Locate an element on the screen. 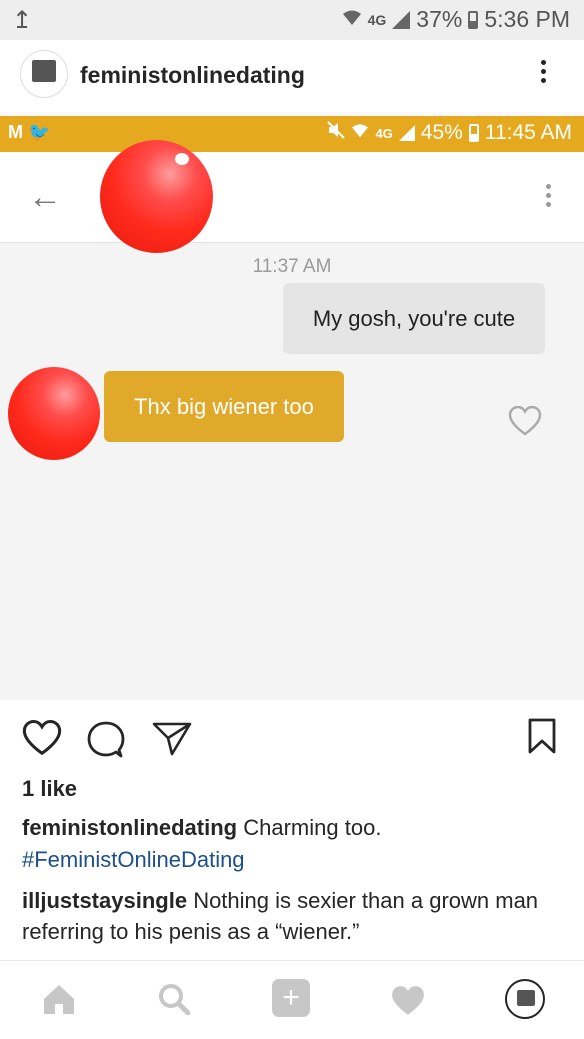 The height and width of the screenshot is (1039, 584). add-icon: + is located at coordinates (291, 998).